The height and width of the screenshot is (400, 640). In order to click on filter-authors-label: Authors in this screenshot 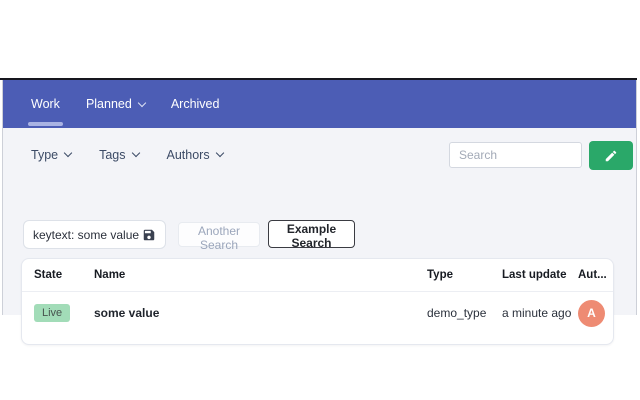, I will do `click(188, 155)`.